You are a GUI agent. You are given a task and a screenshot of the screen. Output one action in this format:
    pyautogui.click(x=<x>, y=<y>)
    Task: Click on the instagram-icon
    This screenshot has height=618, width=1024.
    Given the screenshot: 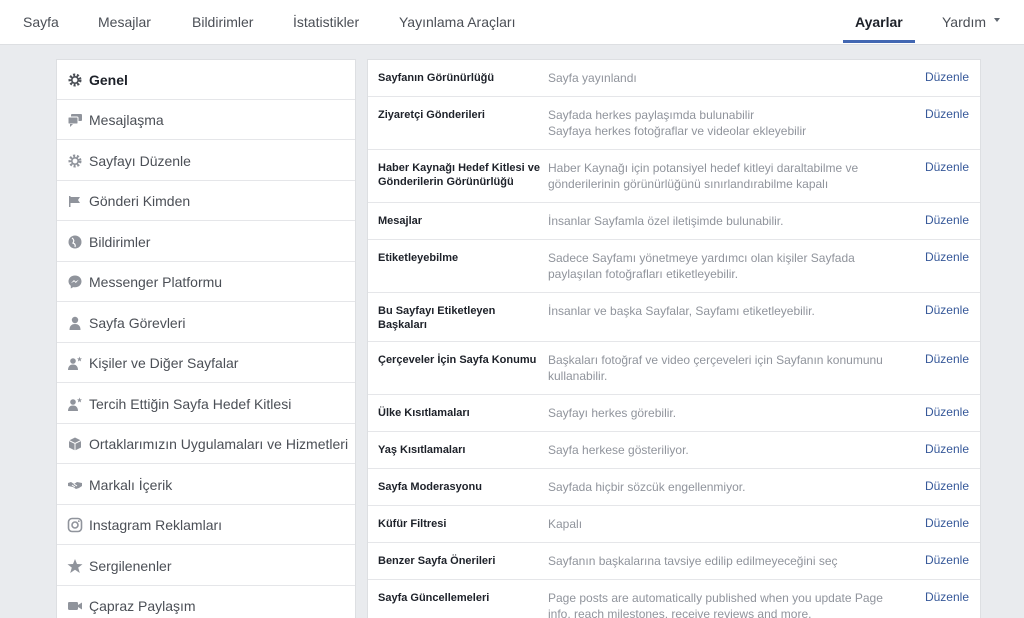 What is the action you would take?
    pyautogui.click(x=75, y=525)
    